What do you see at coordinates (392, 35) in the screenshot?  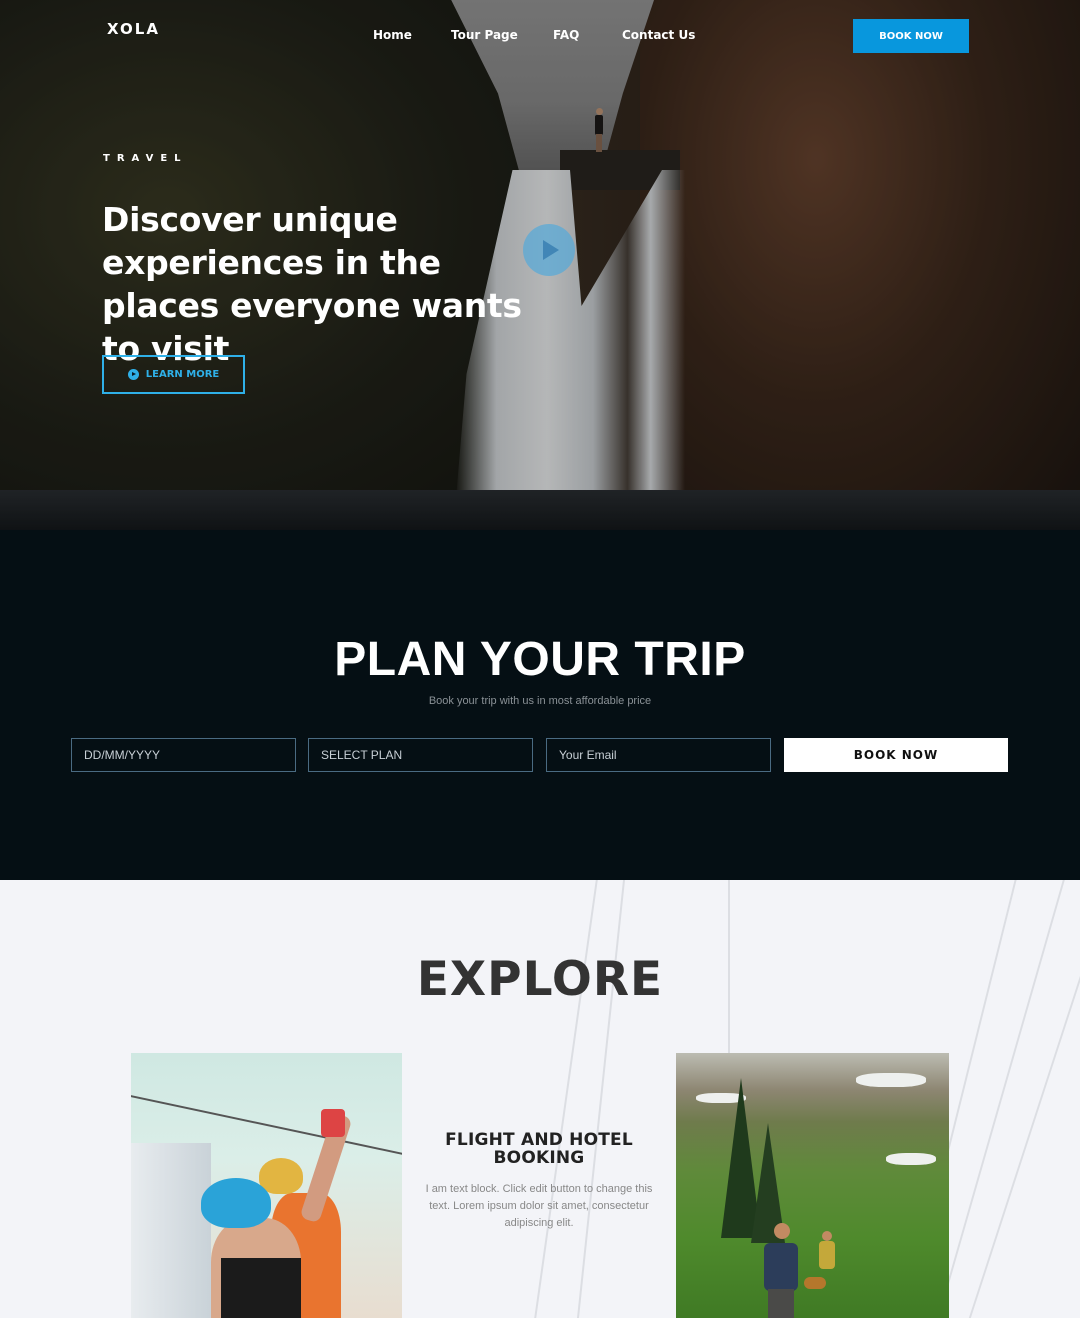 I see `nav-item-home: Home` at bounding box center [392, 35].